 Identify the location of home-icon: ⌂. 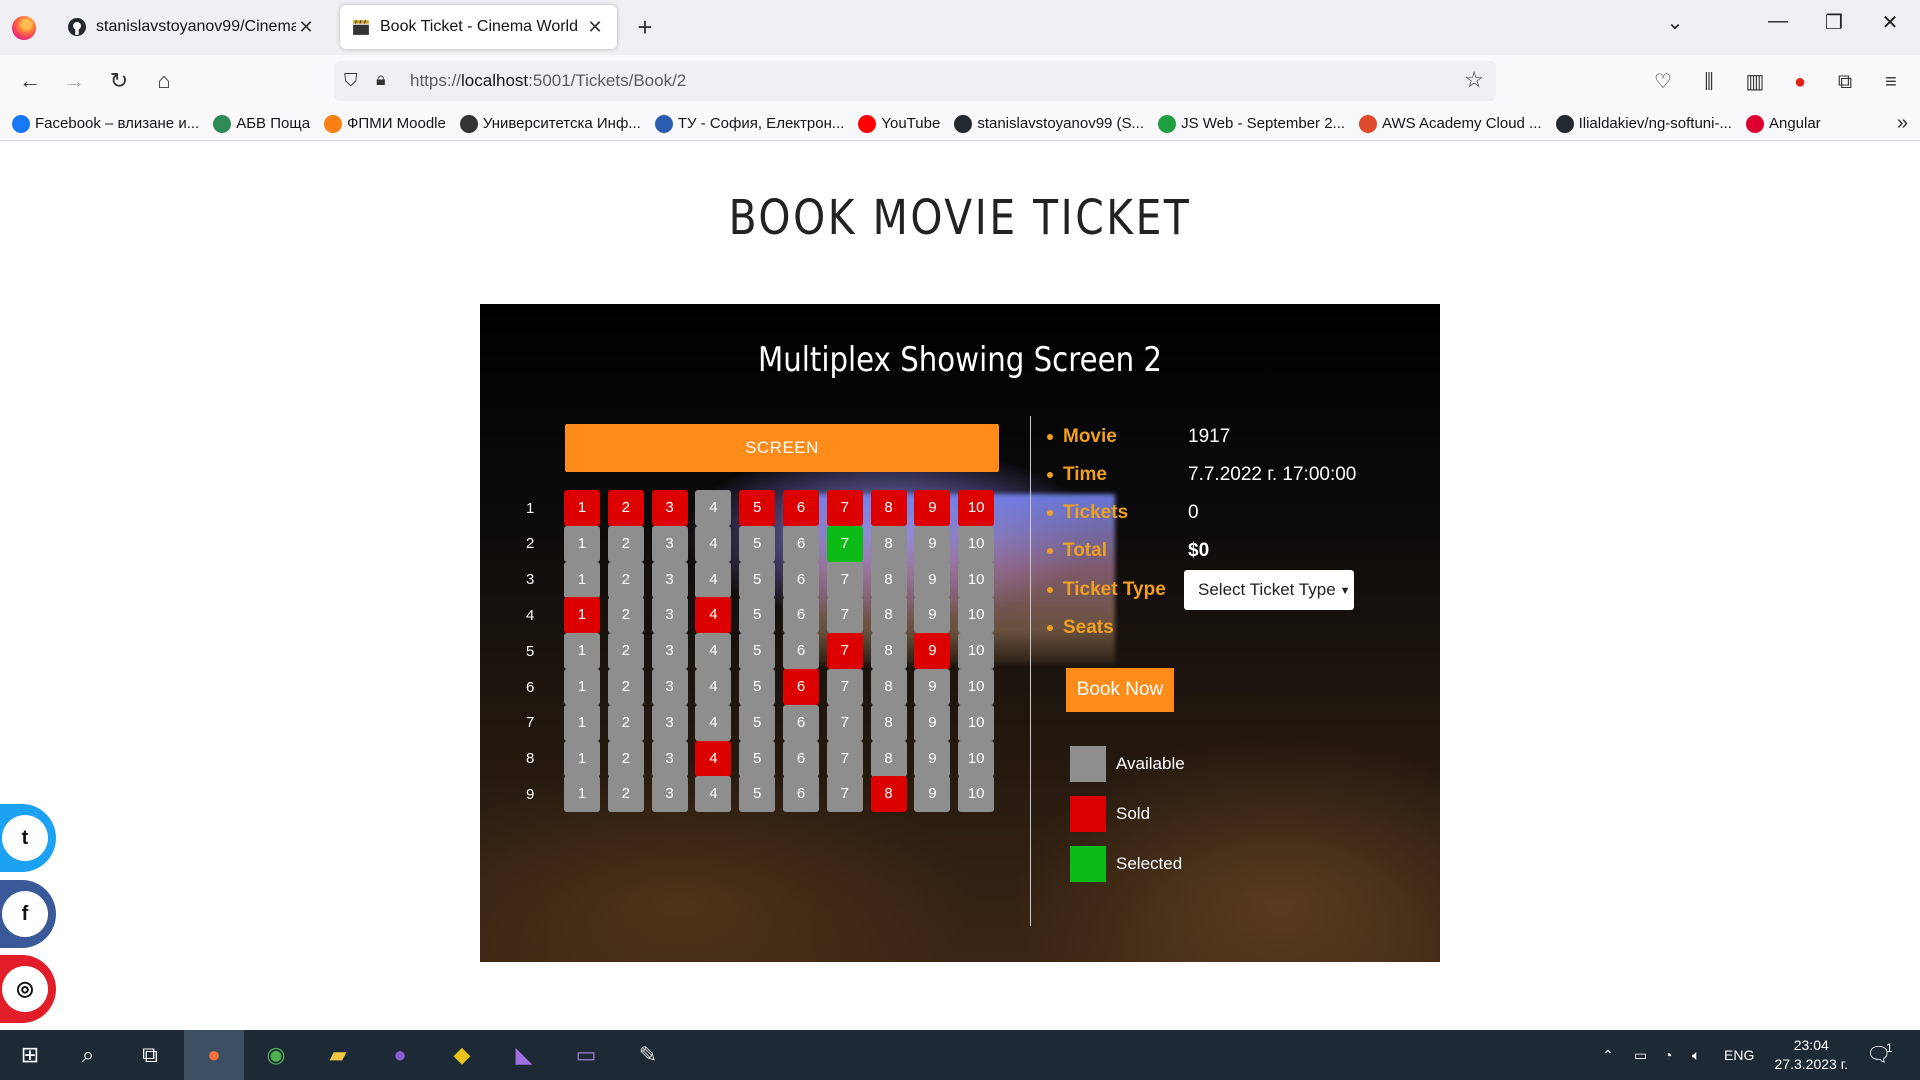
(164, 81).